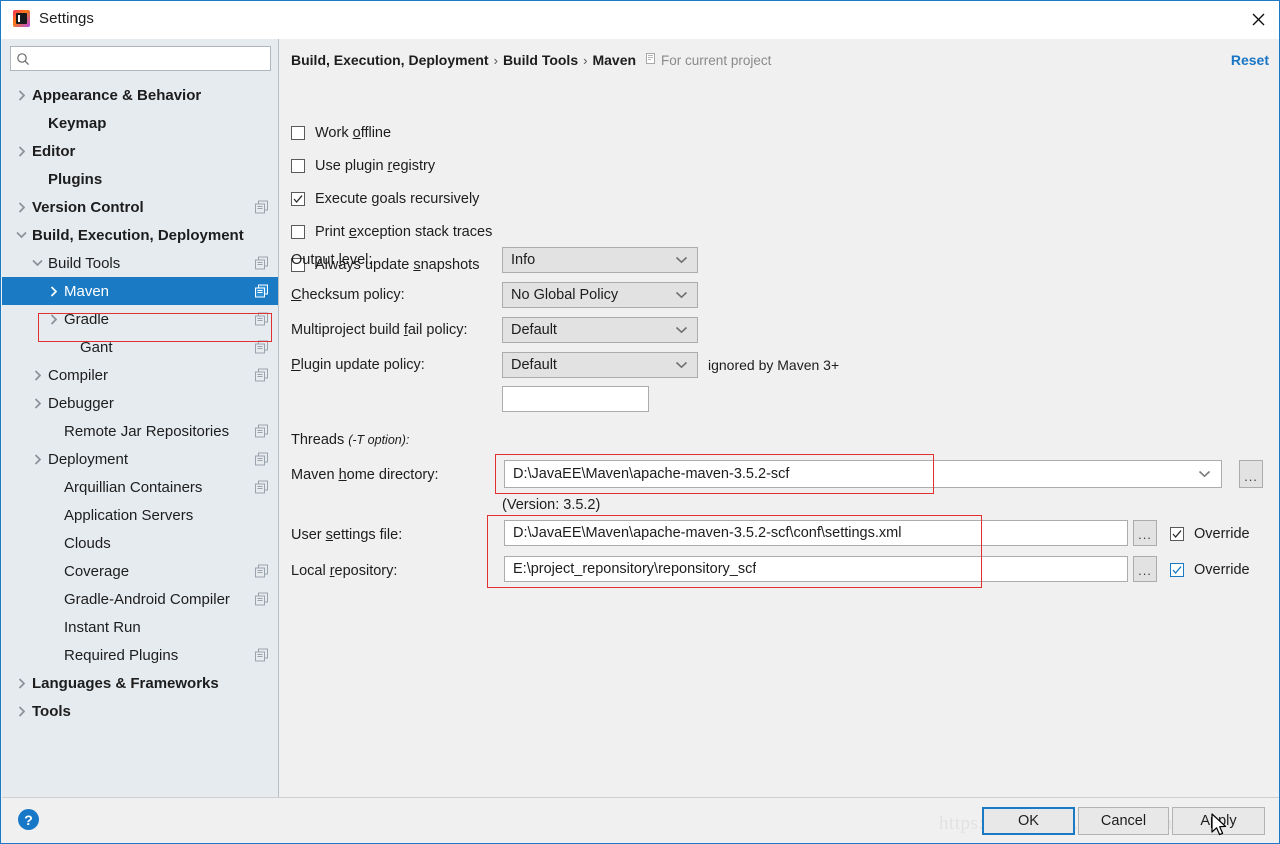  Describe the element at coordinates (140, 683) in the screenshot. I see `sidebar-item-languages-frameworks: Languages & Frameworks` at that location.